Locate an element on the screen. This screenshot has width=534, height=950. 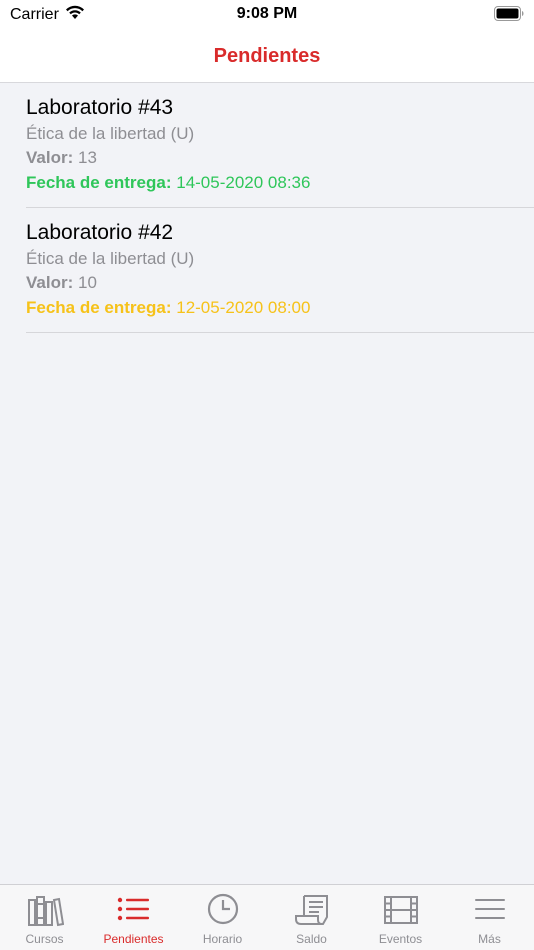
tab-horario: Horario is located at coordinates (222, 917).